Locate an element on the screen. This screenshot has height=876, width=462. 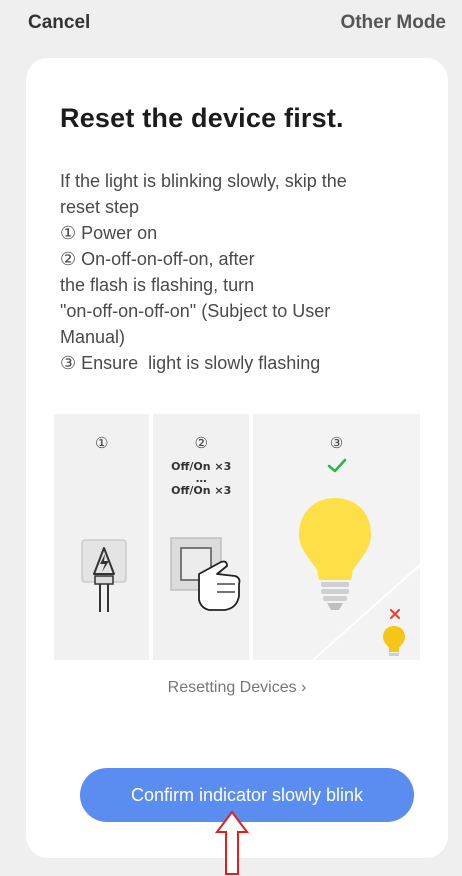
step-toggle-switch: ② Off/On ×3 … Off/On ×3 is located at coordinates (201, 537).